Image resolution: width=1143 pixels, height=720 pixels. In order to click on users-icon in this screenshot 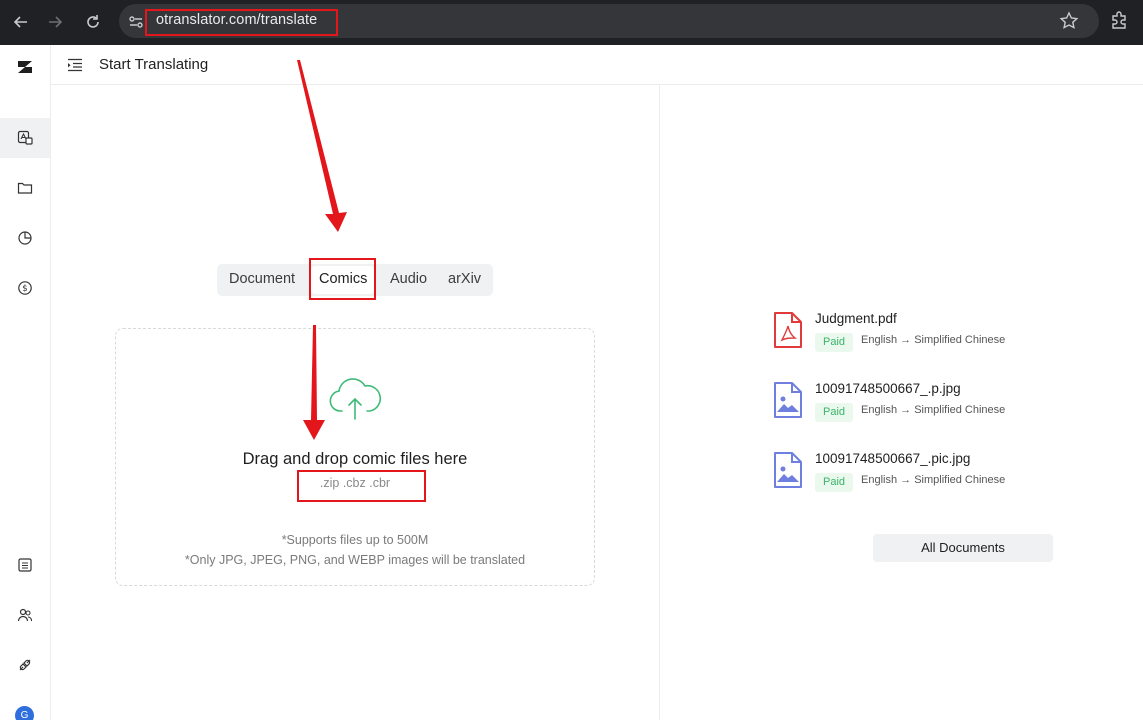, I will do `click(25, 615)`.